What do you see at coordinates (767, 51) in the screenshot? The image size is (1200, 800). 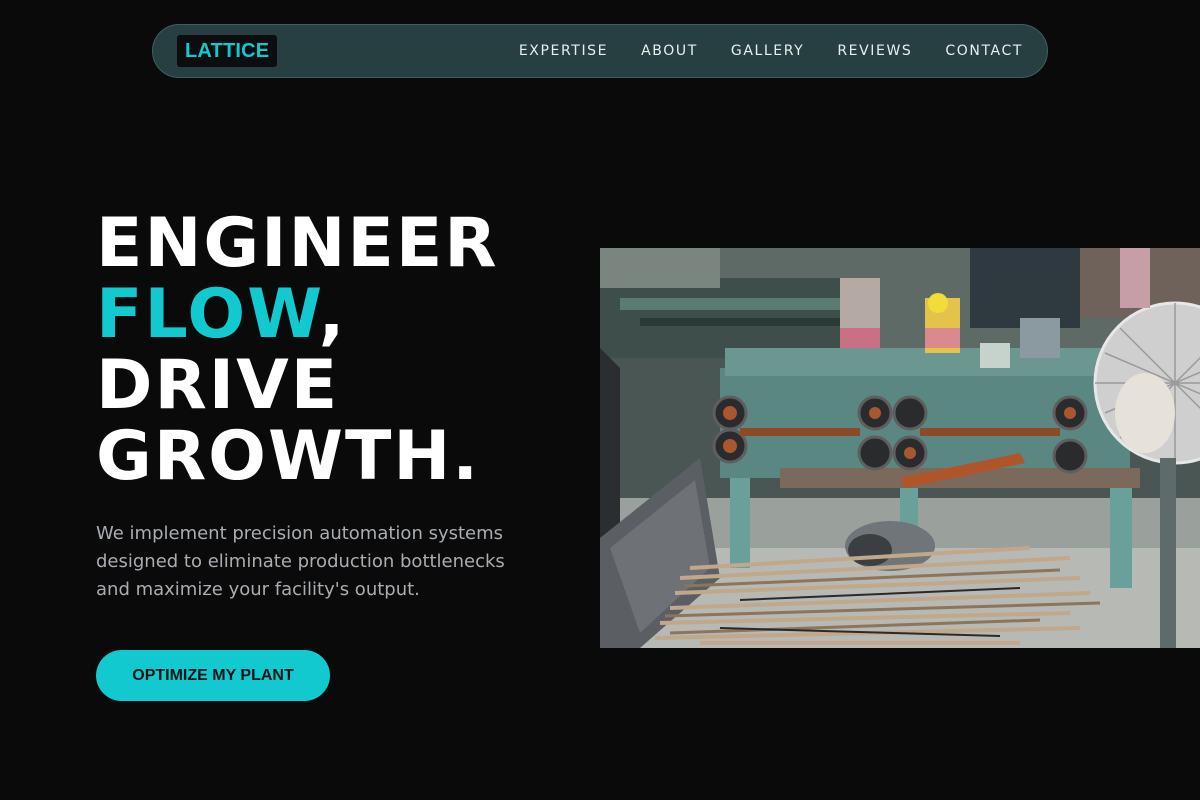 I see `nav-link-gallery: GALLERY` at bounding box center [767, 51].